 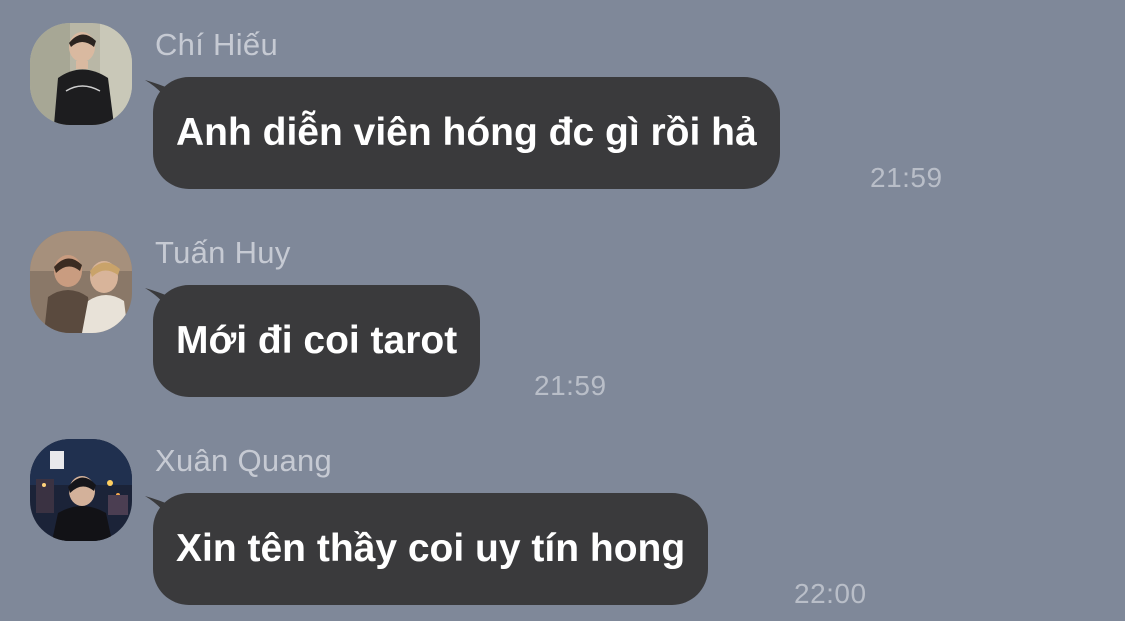 What do you see at coordinates (223, 252) in the screenshot?
I see `sender-name: Tuấn Huy` at bounding box center [223, 252].